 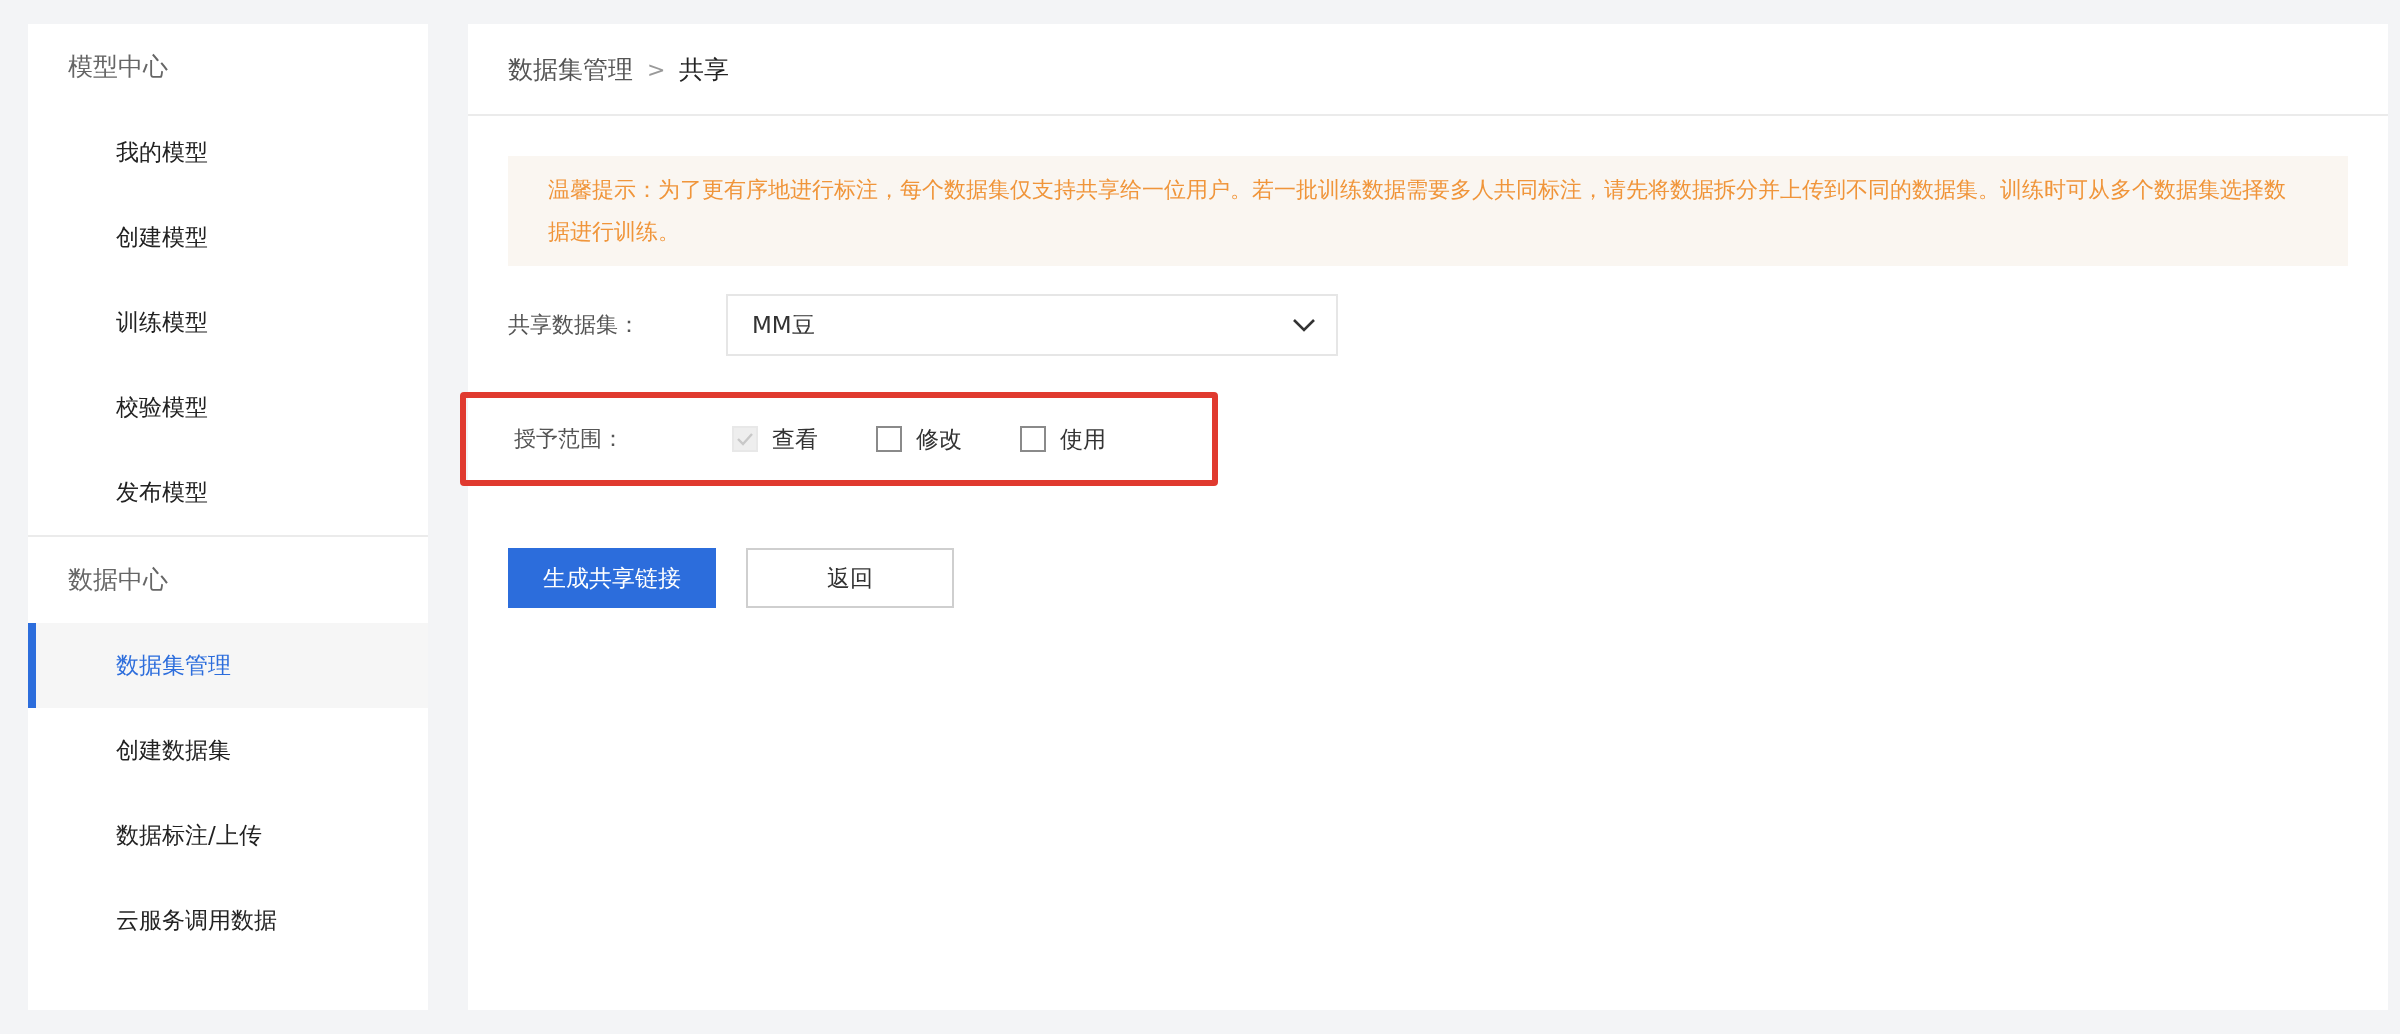 I want to click on sidebar-item: 云服务调用数据, so click(x=228, y=920).